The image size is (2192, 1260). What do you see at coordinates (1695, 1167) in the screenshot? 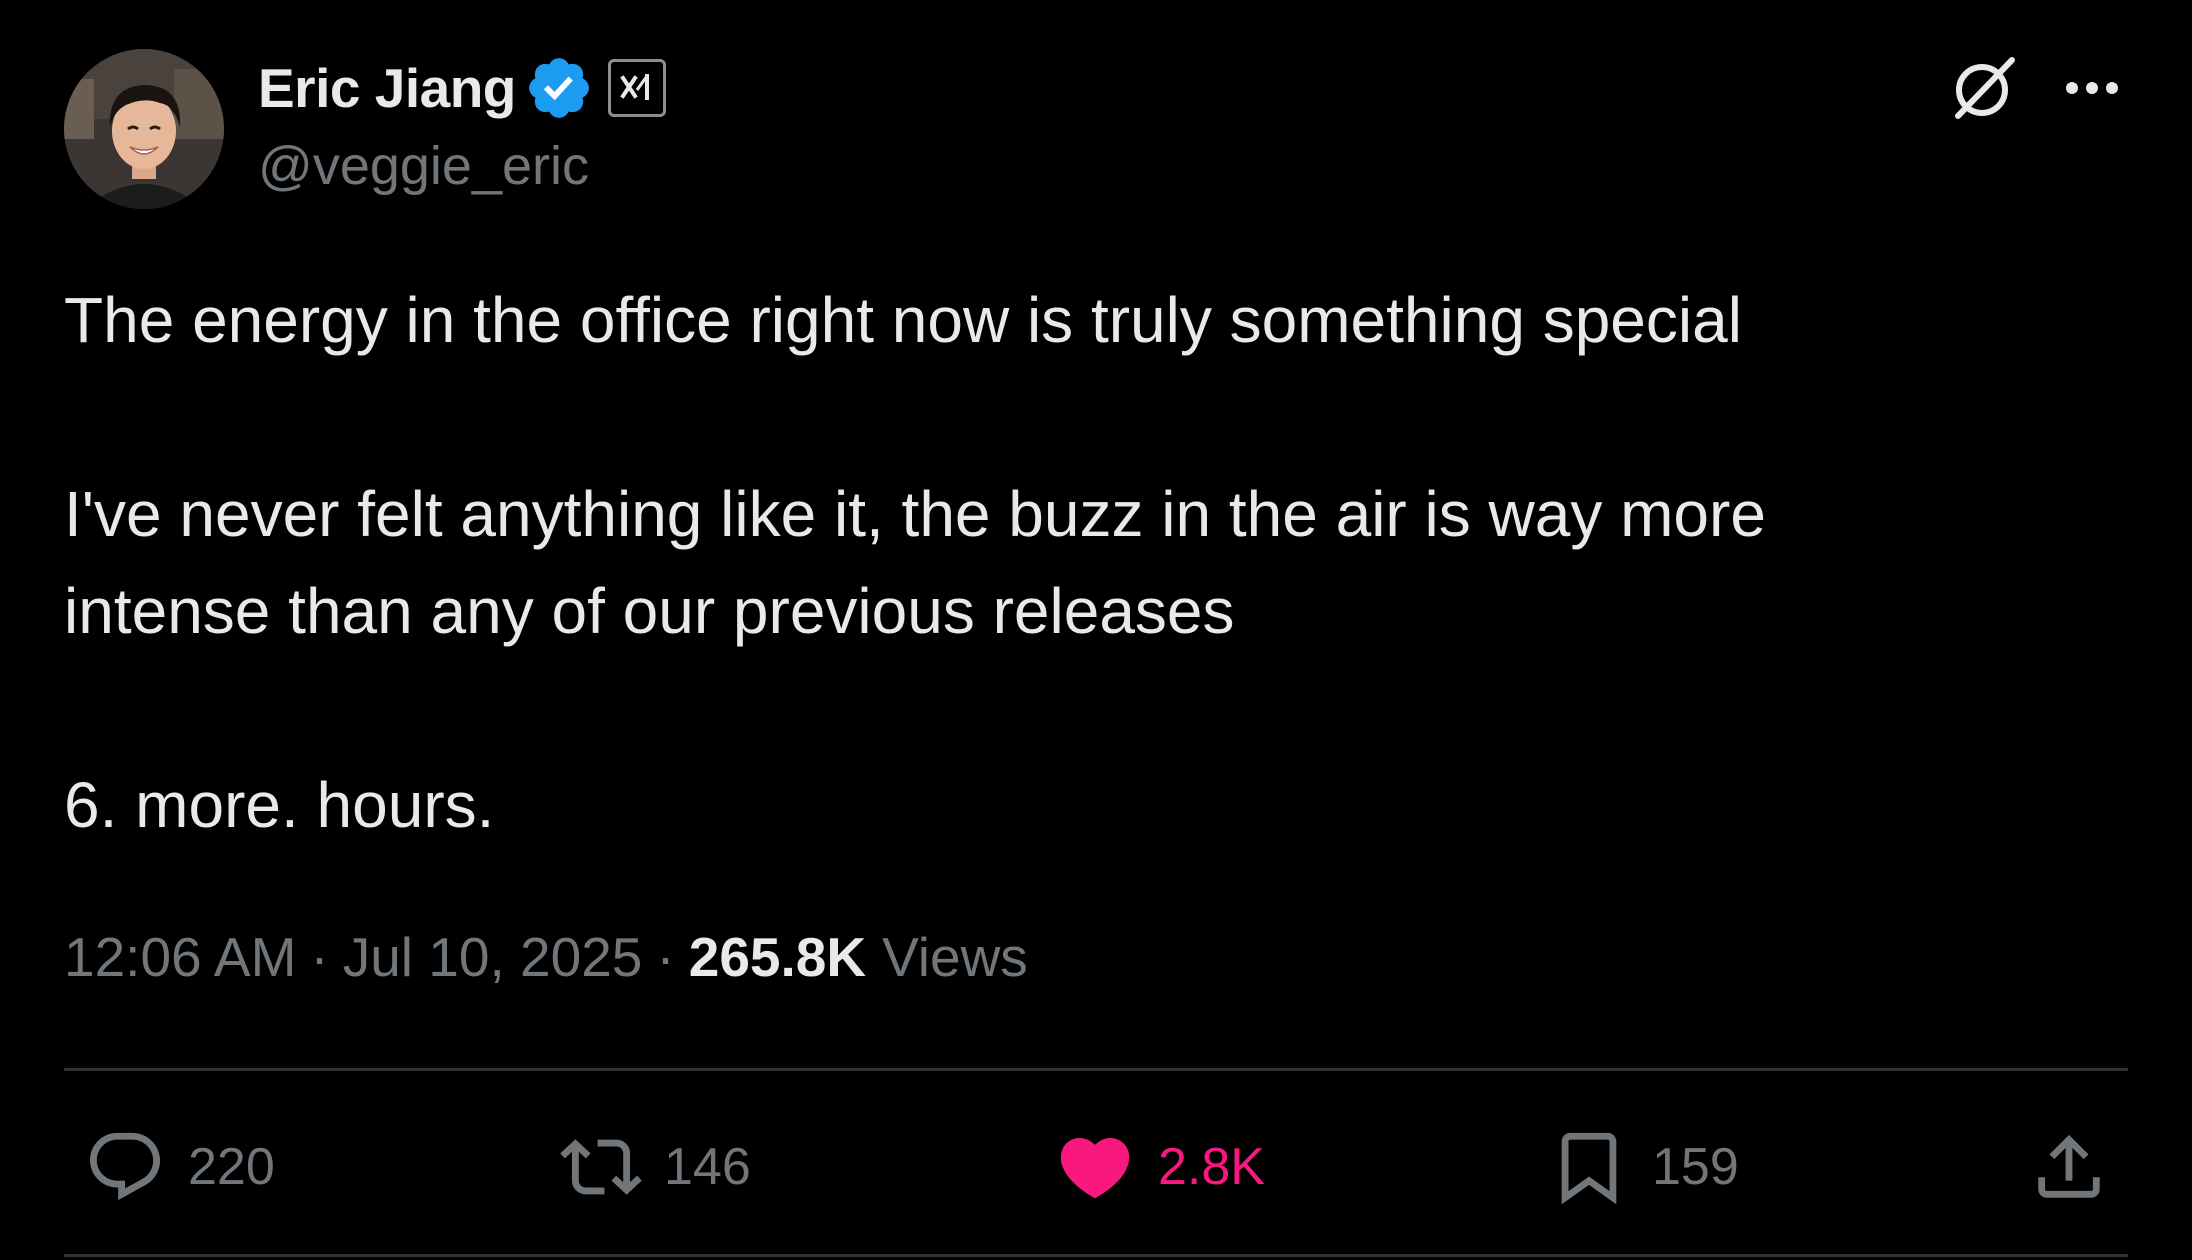
I see `bookmark-count: 159` at bounding box center [1695, 1167].